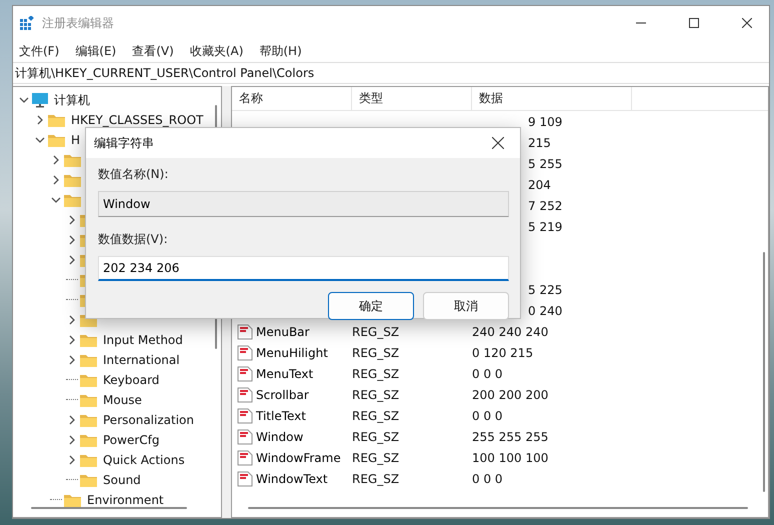  Describe the element at coordinates (122, 400) in the screenshot. I see `tree-item: Mouse` at that location.